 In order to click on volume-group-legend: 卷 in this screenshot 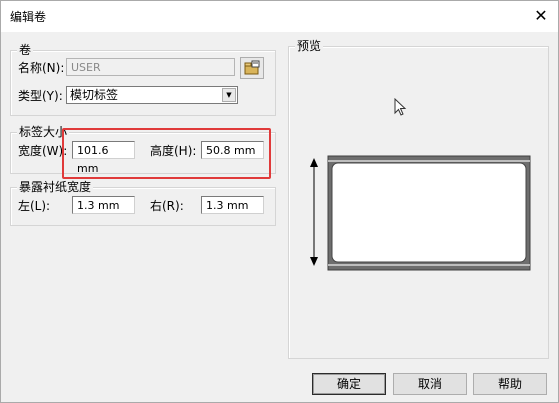, I will do `click(25, 50)`.